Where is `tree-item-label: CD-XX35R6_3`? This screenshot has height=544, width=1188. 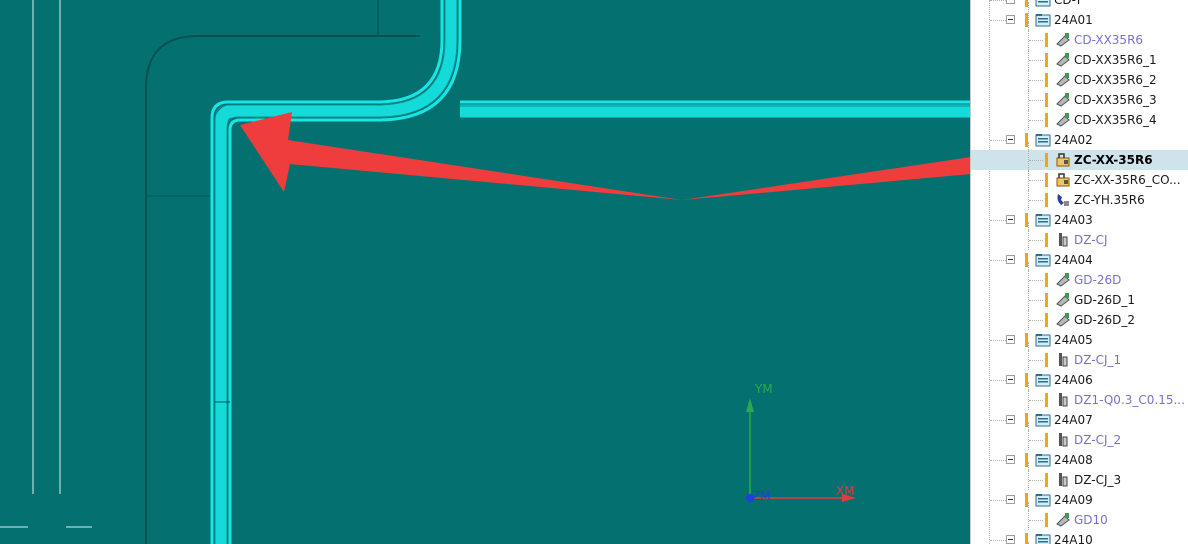
tree-item-label: CD-XX35R6_3 is located at coordinates (1115, 100).